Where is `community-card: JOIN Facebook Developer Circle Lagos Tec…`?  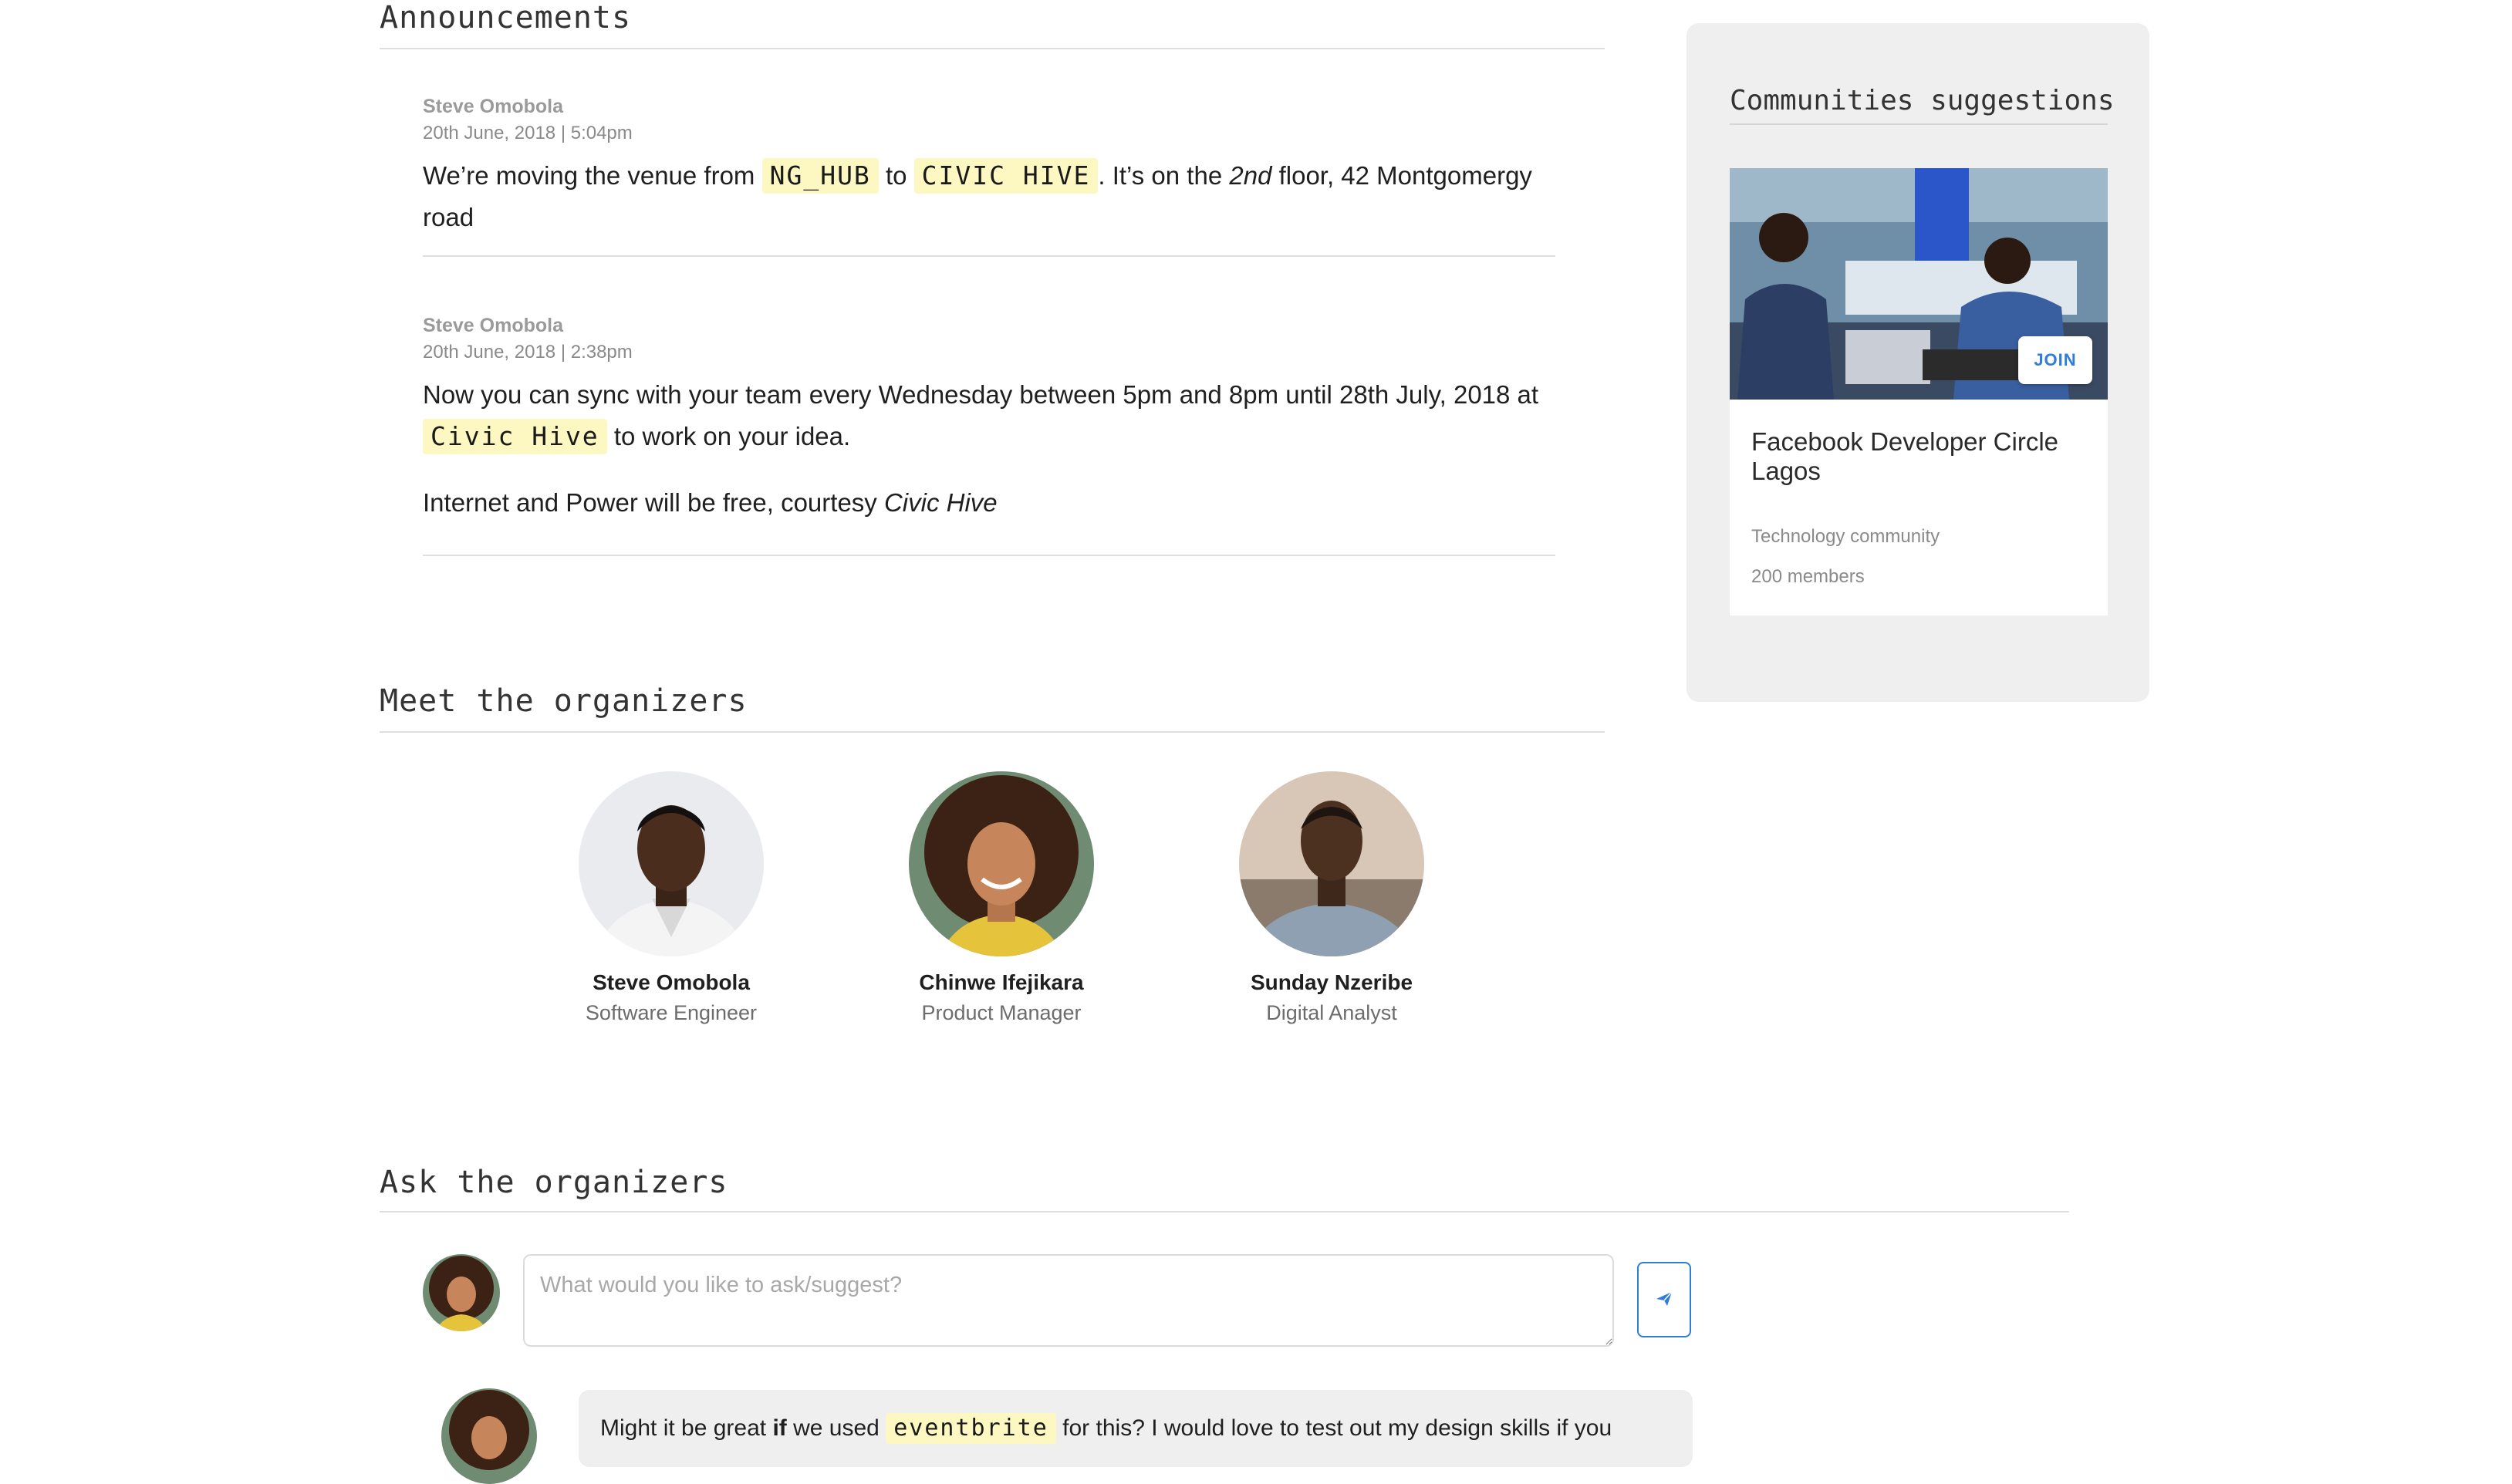 community-card: JOIN Facebook Developer Circle Lagos Tec… is located at coordinates (1919, 392).